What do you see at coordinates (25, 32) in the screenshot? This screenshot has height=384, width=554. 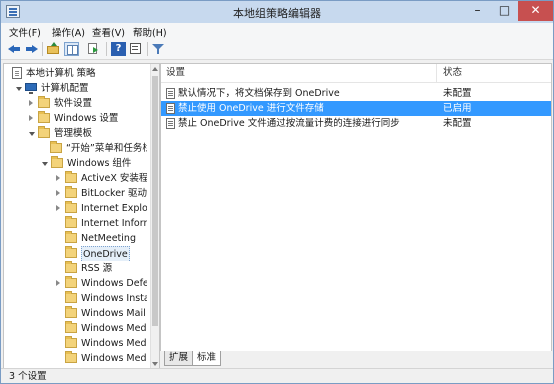 I see `menu-file: 文件(F)` at bounding box center [25, 32].